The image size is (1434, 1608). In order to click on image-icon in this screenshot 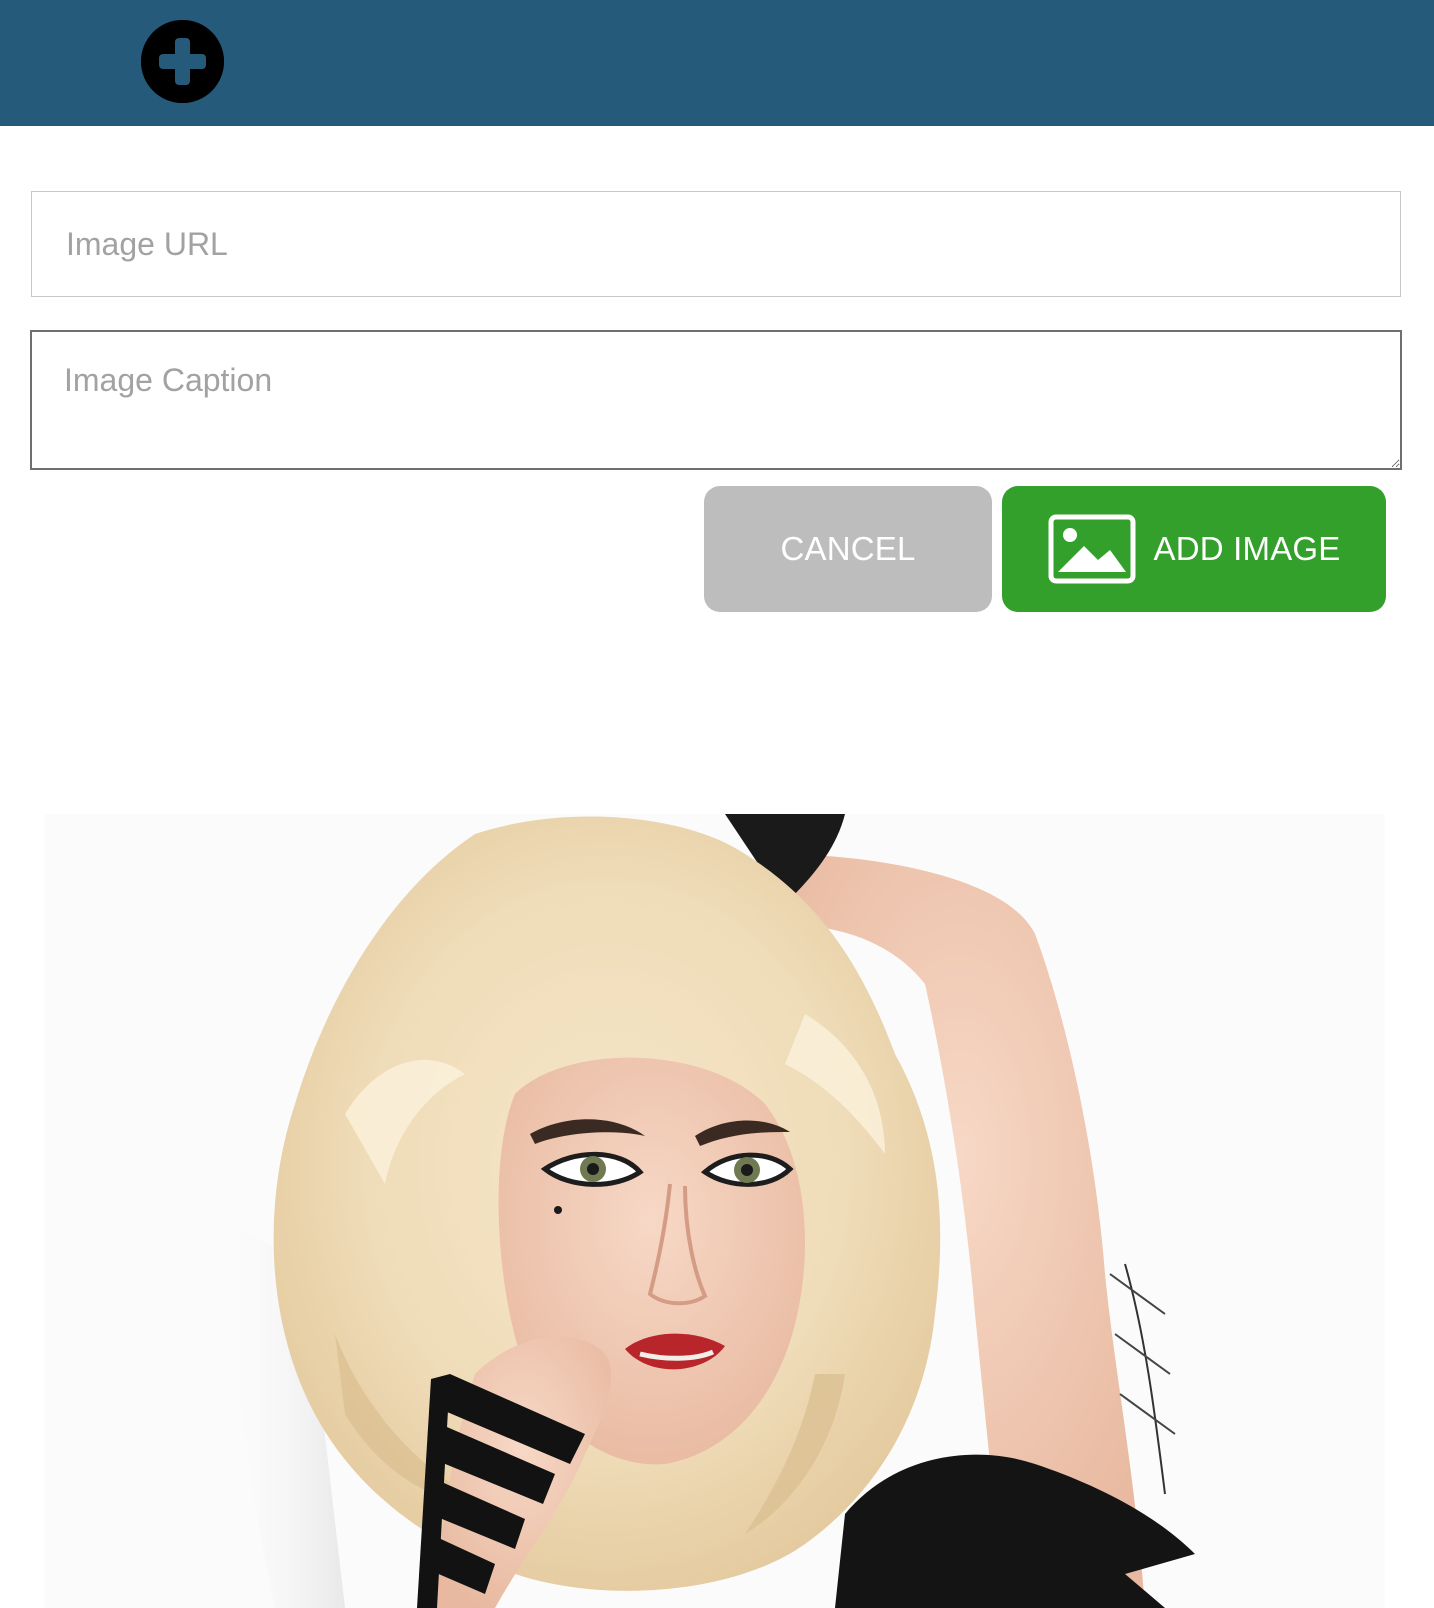, I will do `click(1091, 549)`.